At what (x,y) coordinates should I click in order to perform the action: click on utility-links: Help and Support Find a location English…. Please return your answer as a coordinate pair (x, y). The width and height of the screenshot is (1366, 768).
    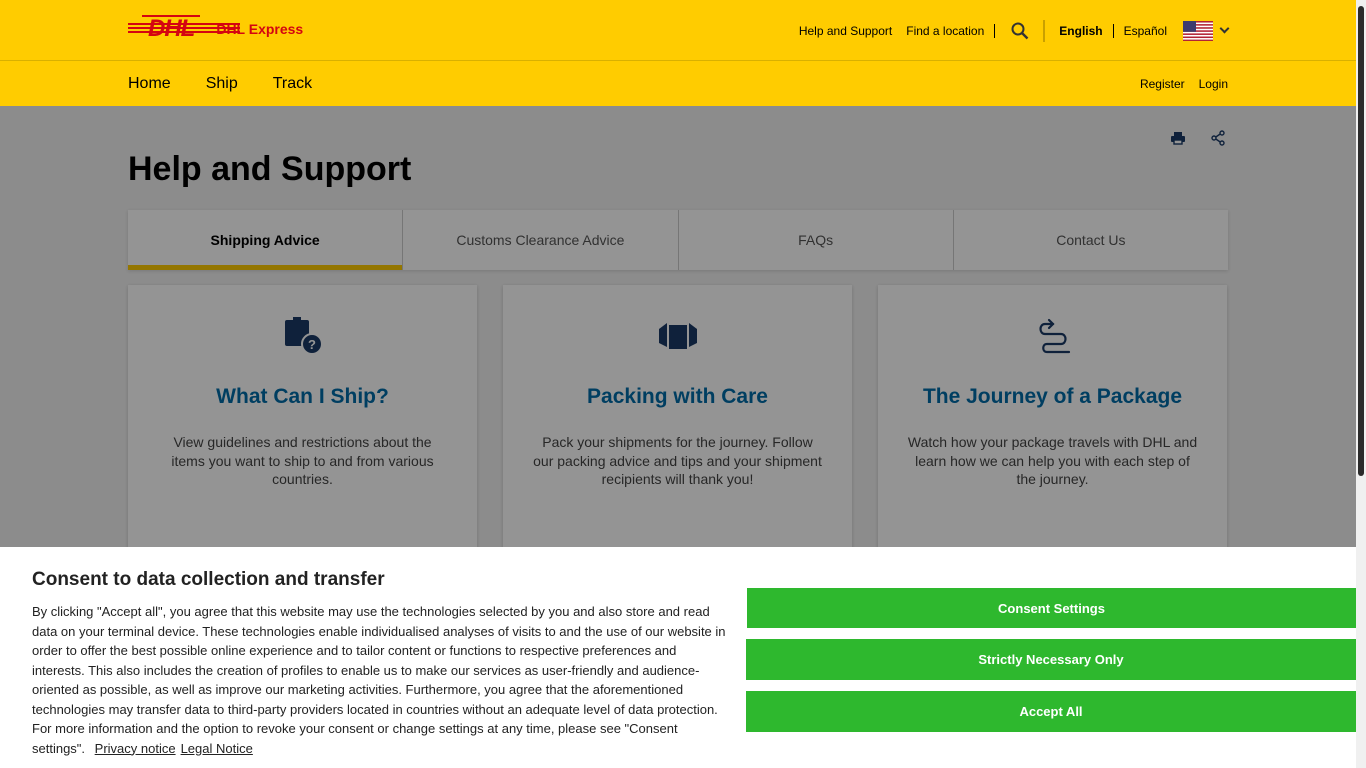
    Looking at the image, I should click on (1014, 30).